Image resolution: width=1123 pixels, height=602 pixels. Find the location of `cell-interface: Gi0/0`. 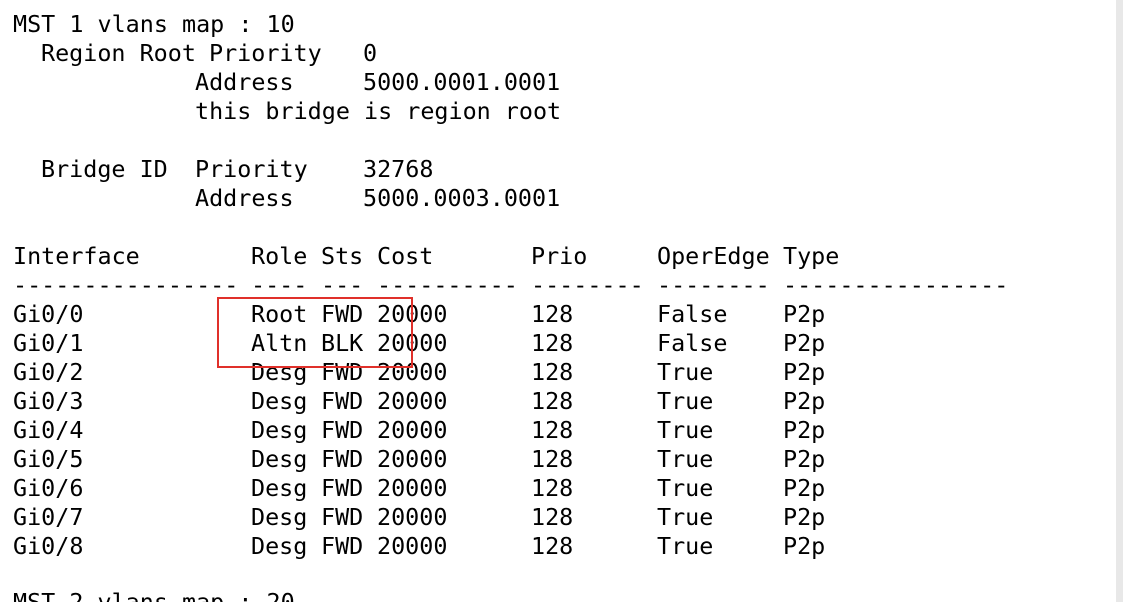

cell-interface: Gi0/0 is located at coordinates (48, 314).